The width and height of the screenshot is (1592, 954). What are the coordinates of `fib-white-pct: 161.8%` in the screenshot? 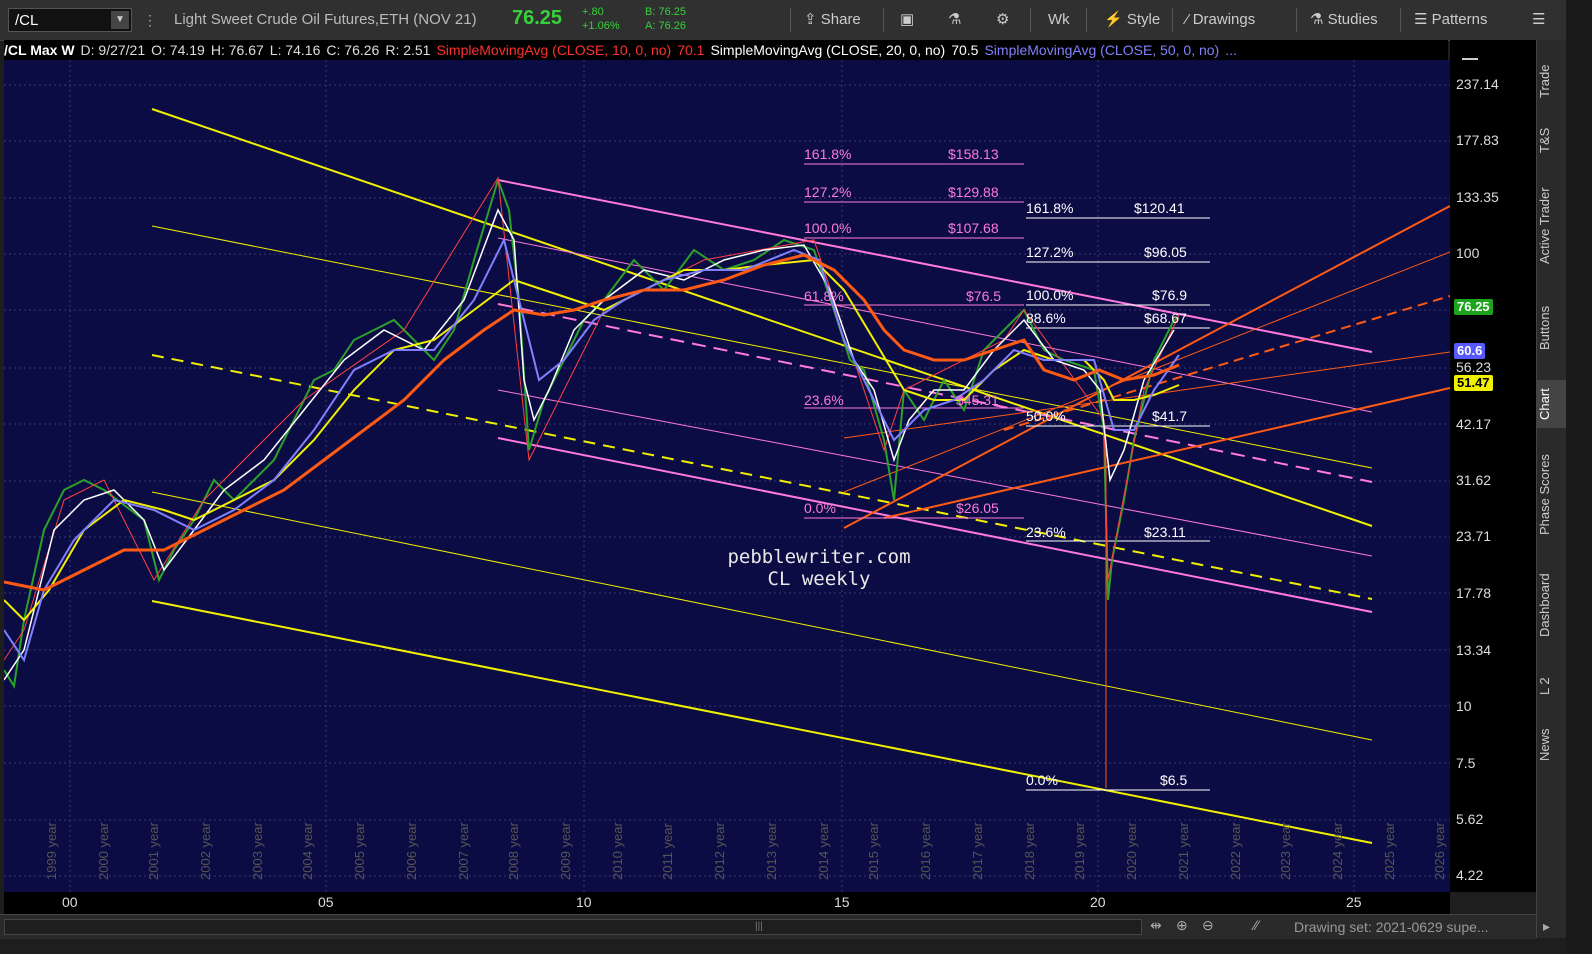 It's located at (1050, 208).